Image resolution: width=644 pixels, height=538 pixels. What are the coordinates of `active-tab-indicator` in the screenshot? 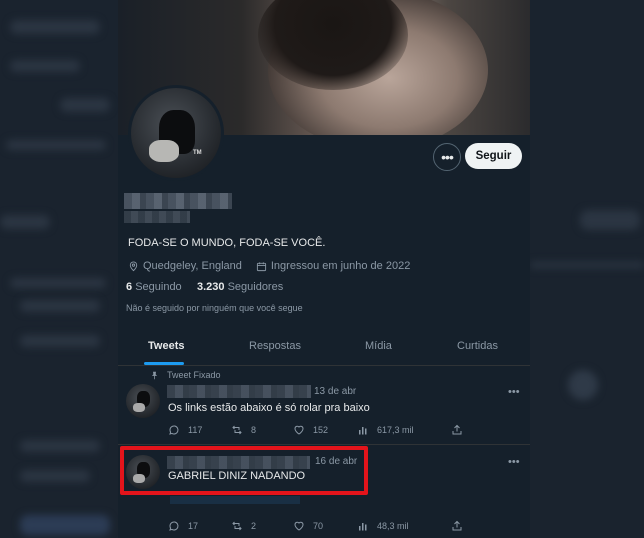 It's located at (164, 363).